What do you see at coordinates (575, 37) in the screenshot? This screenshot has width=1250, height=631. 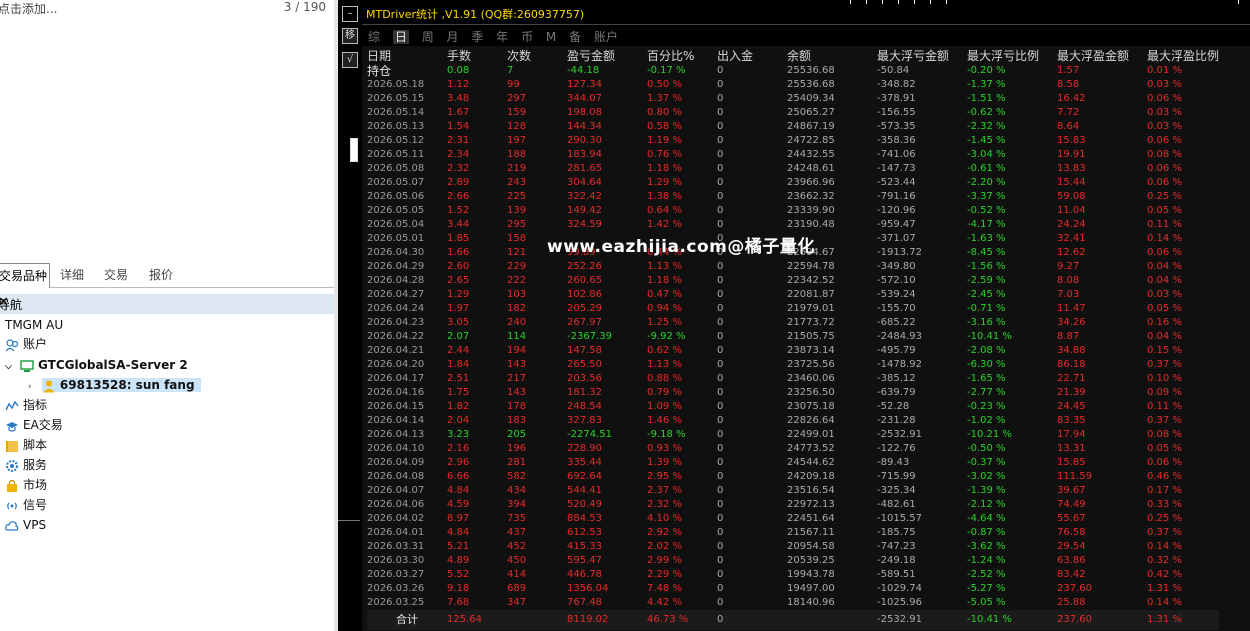 I see `tab-notes: 备` at bounding box center [575, 37].